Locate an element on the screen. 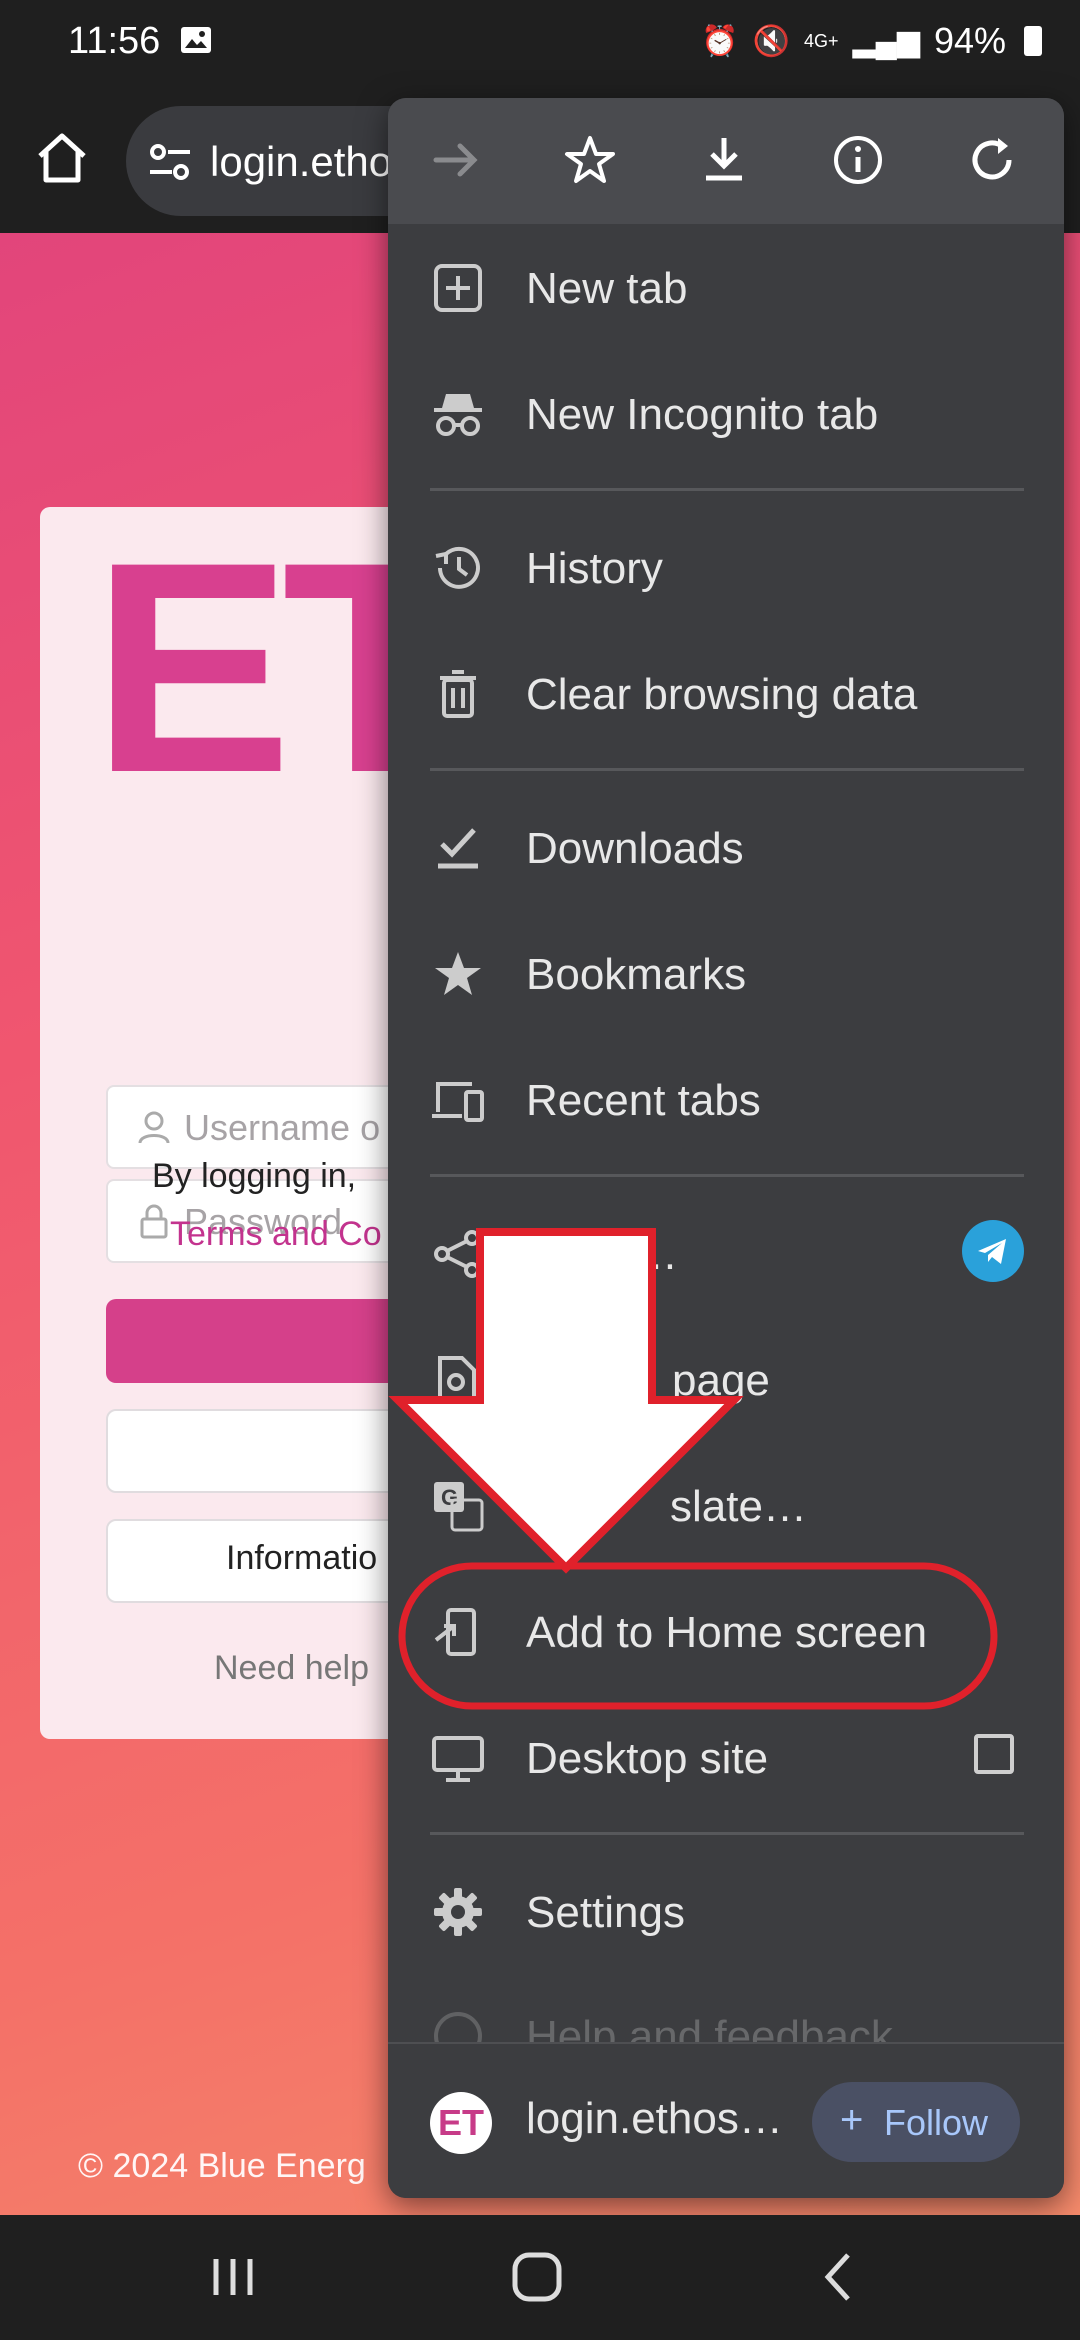  menu-action-row is located at coordinates (726, 161).